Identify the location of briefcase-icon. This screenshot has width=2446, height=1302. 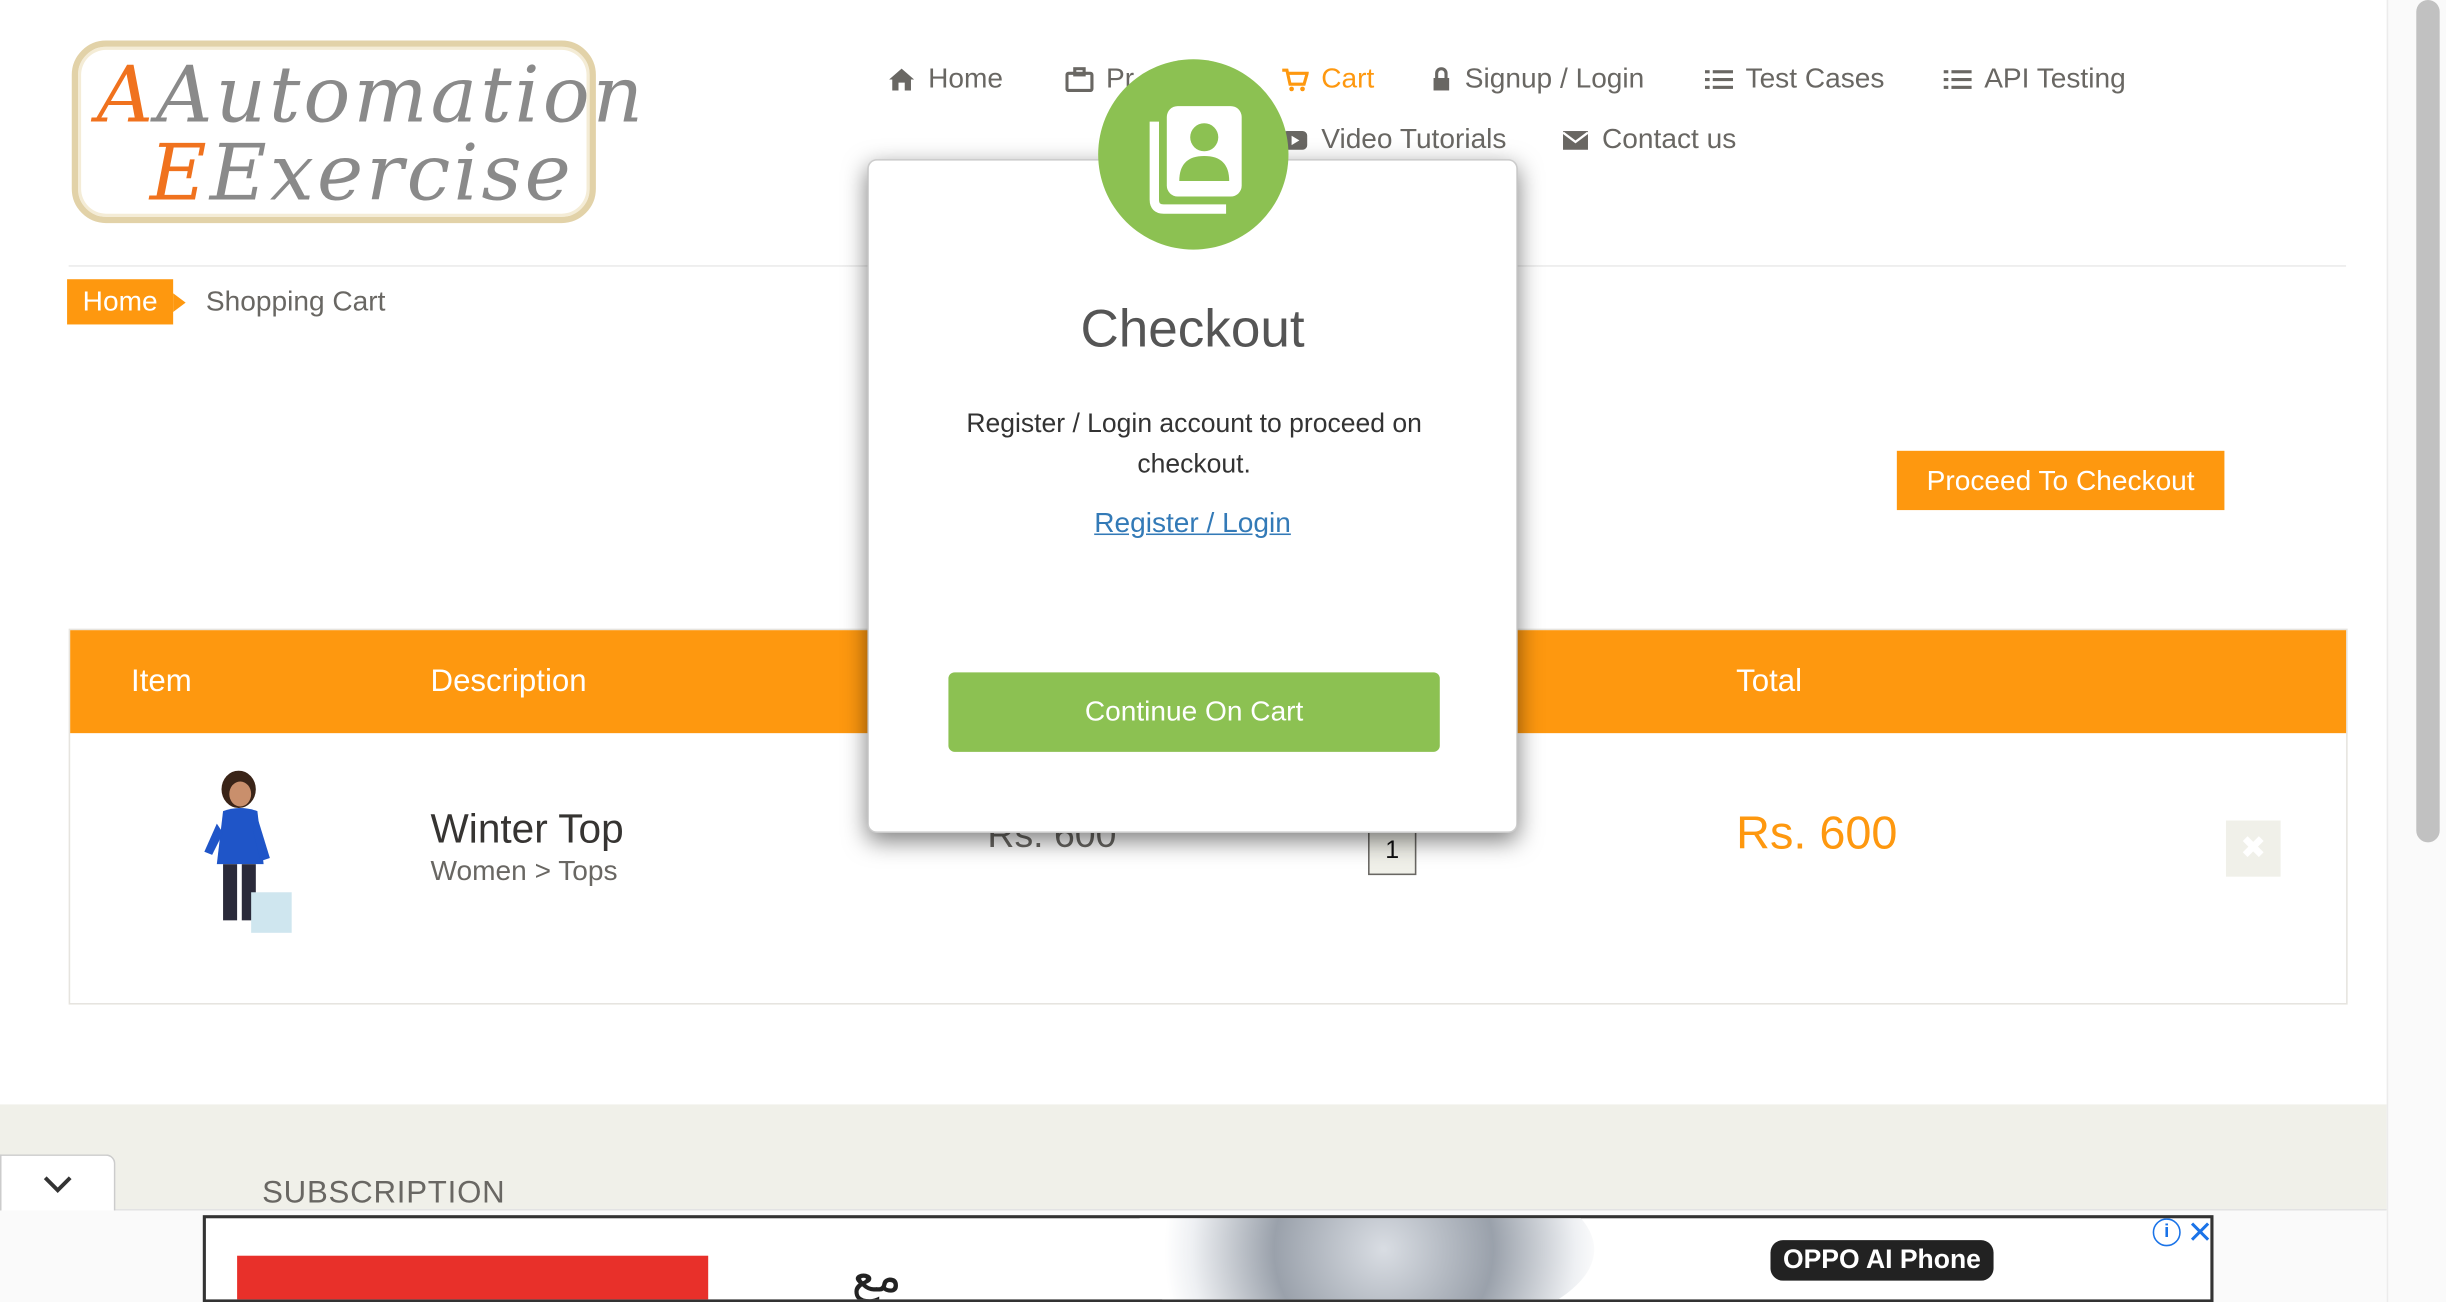
(1079, 79).